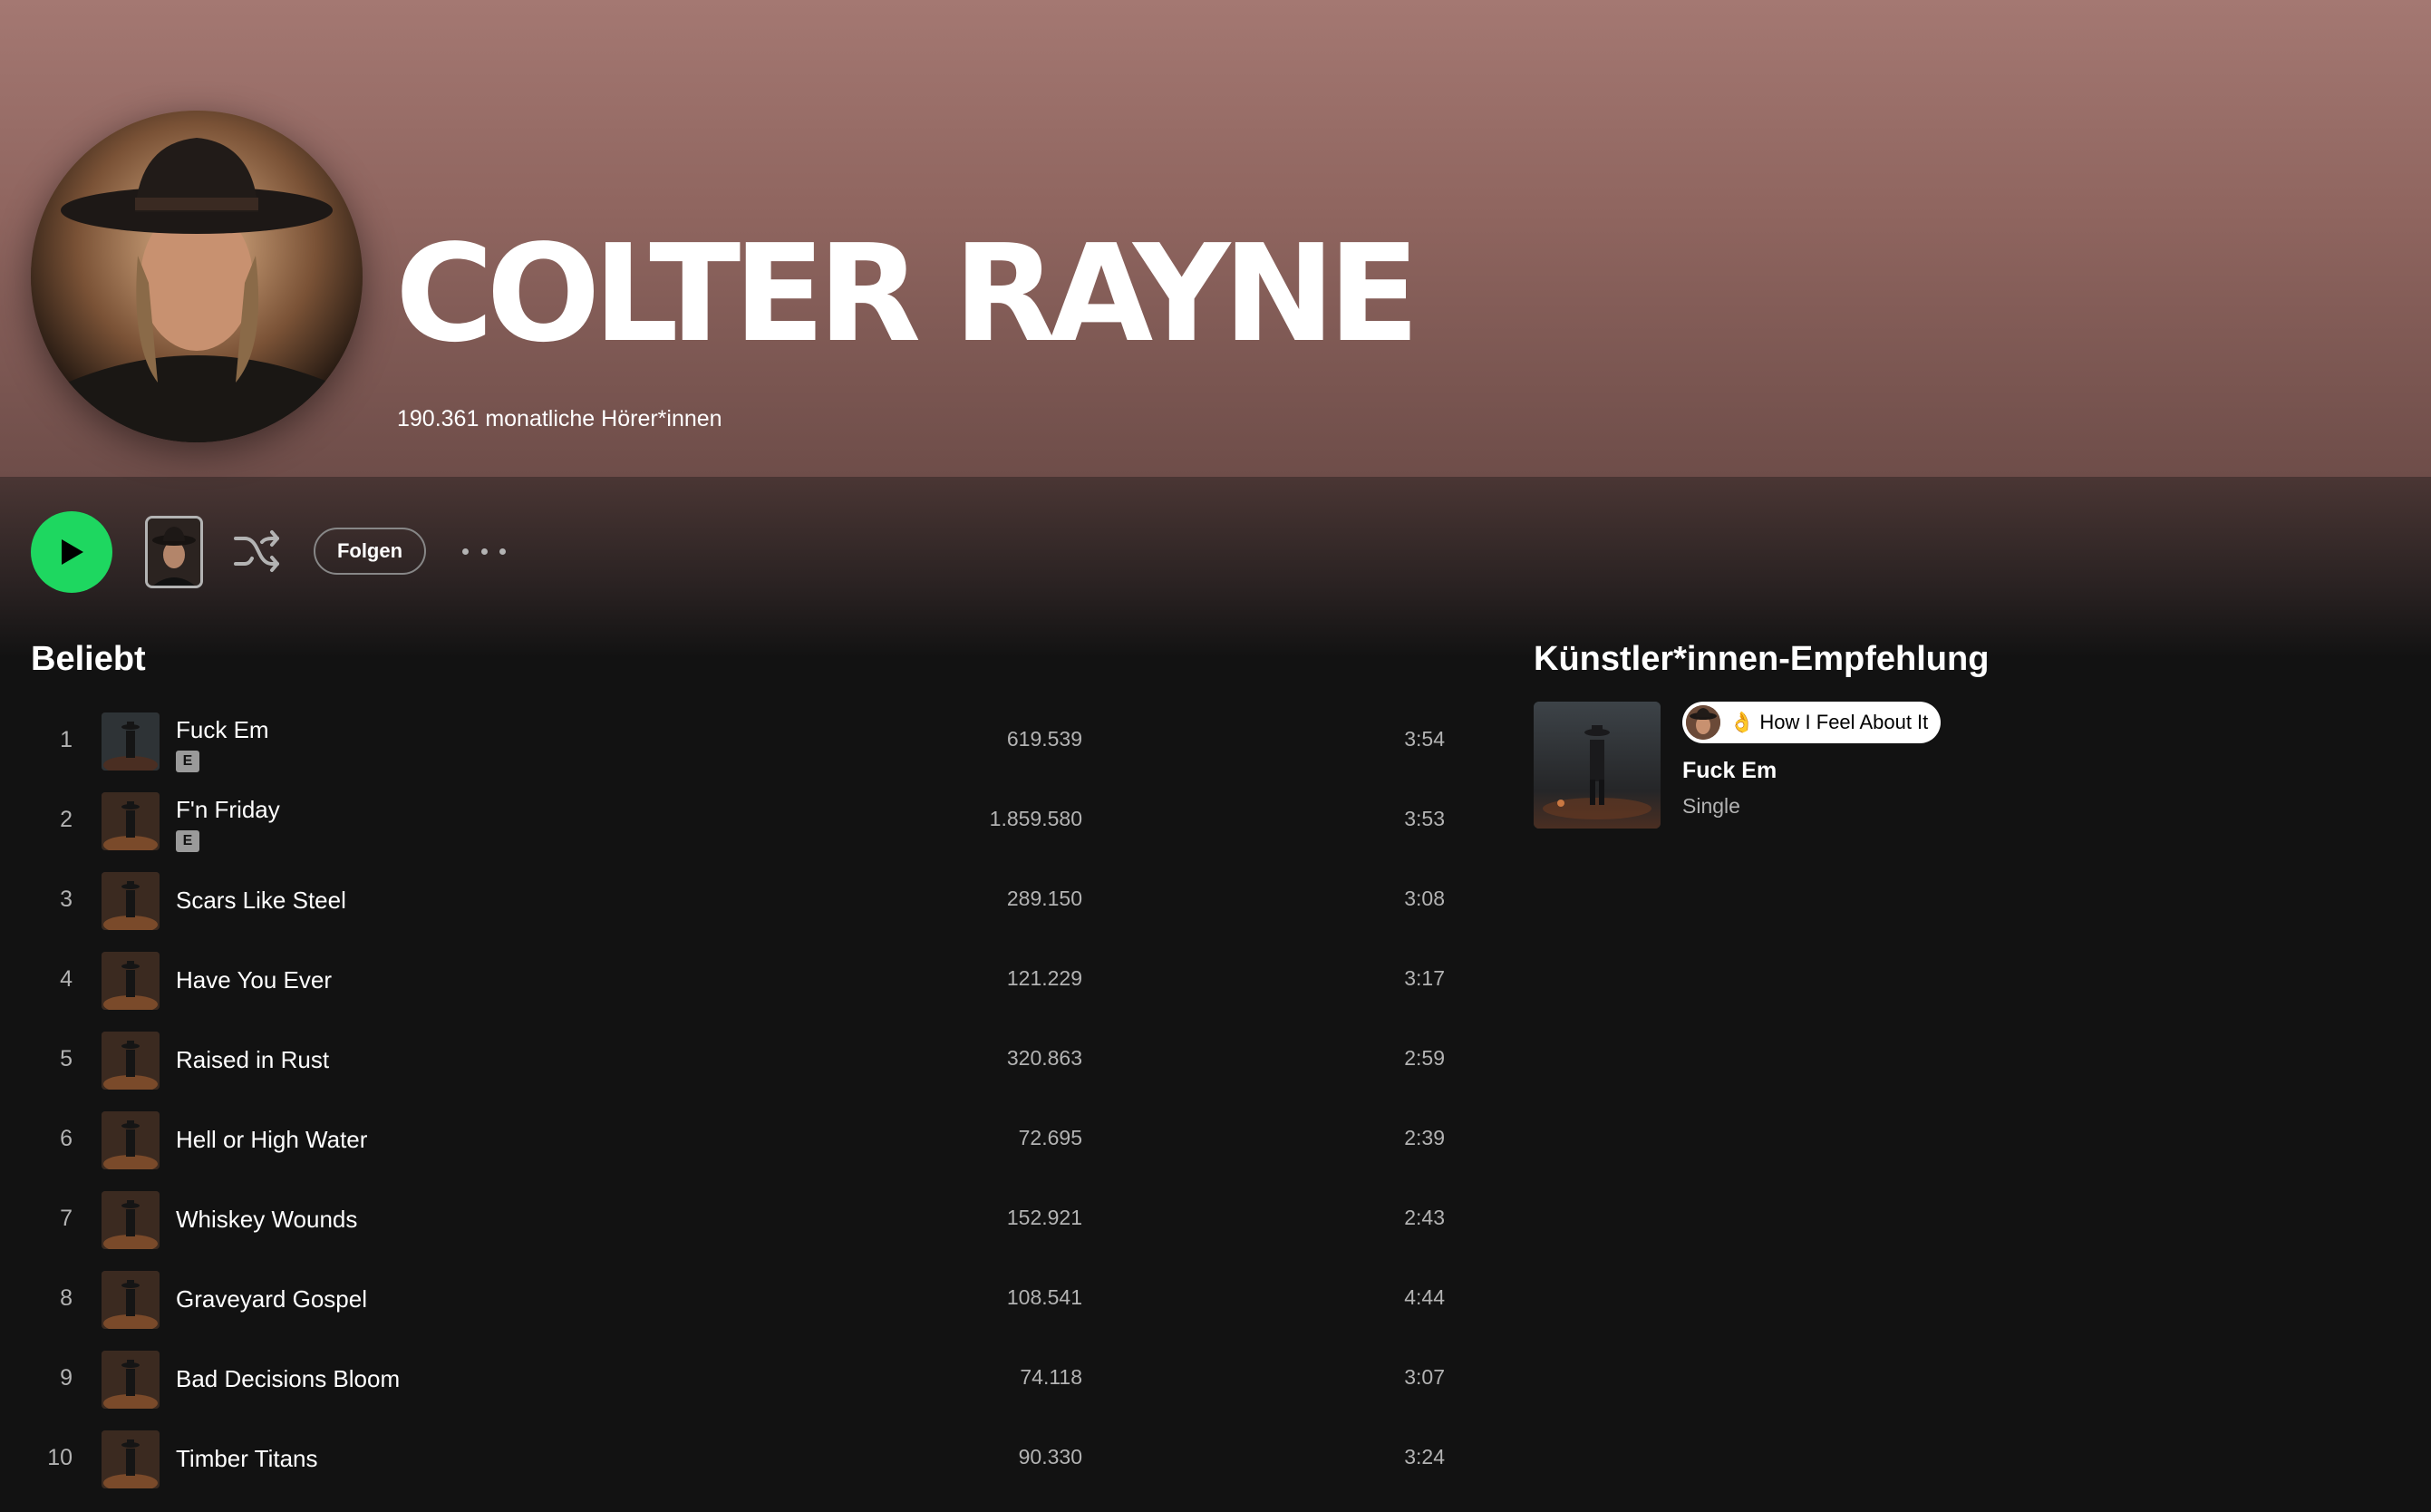  I want to click on track-number: 4, so click(66, 979).